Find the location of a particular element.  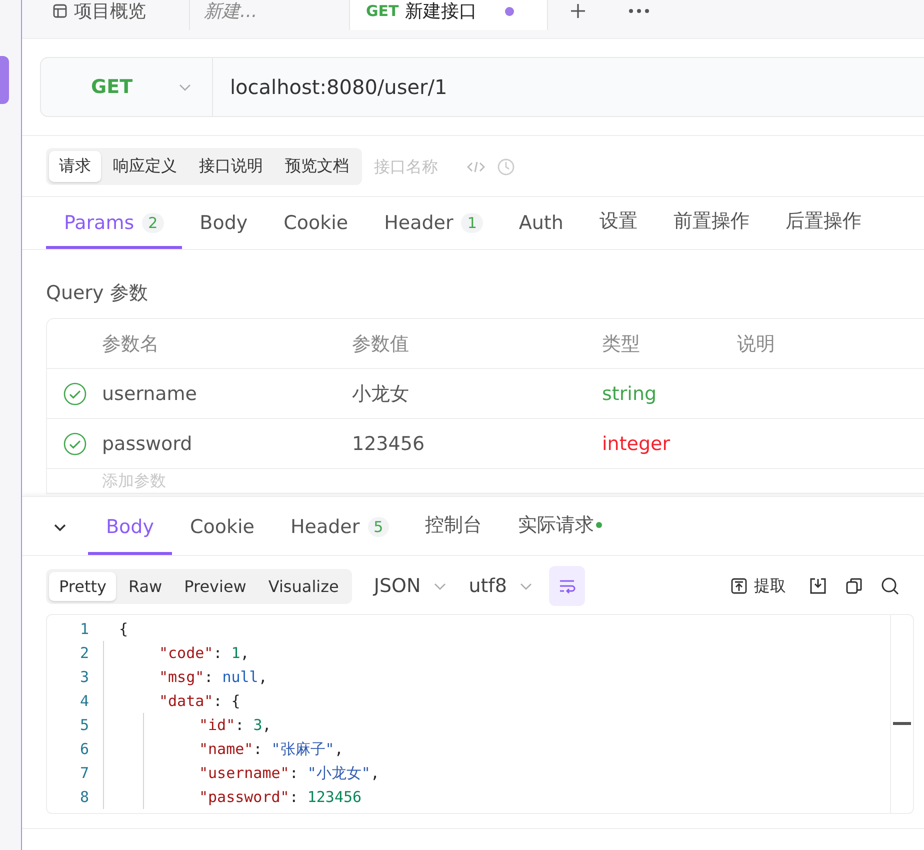

response-tab: Cookie is located at coordinates (222, 535).